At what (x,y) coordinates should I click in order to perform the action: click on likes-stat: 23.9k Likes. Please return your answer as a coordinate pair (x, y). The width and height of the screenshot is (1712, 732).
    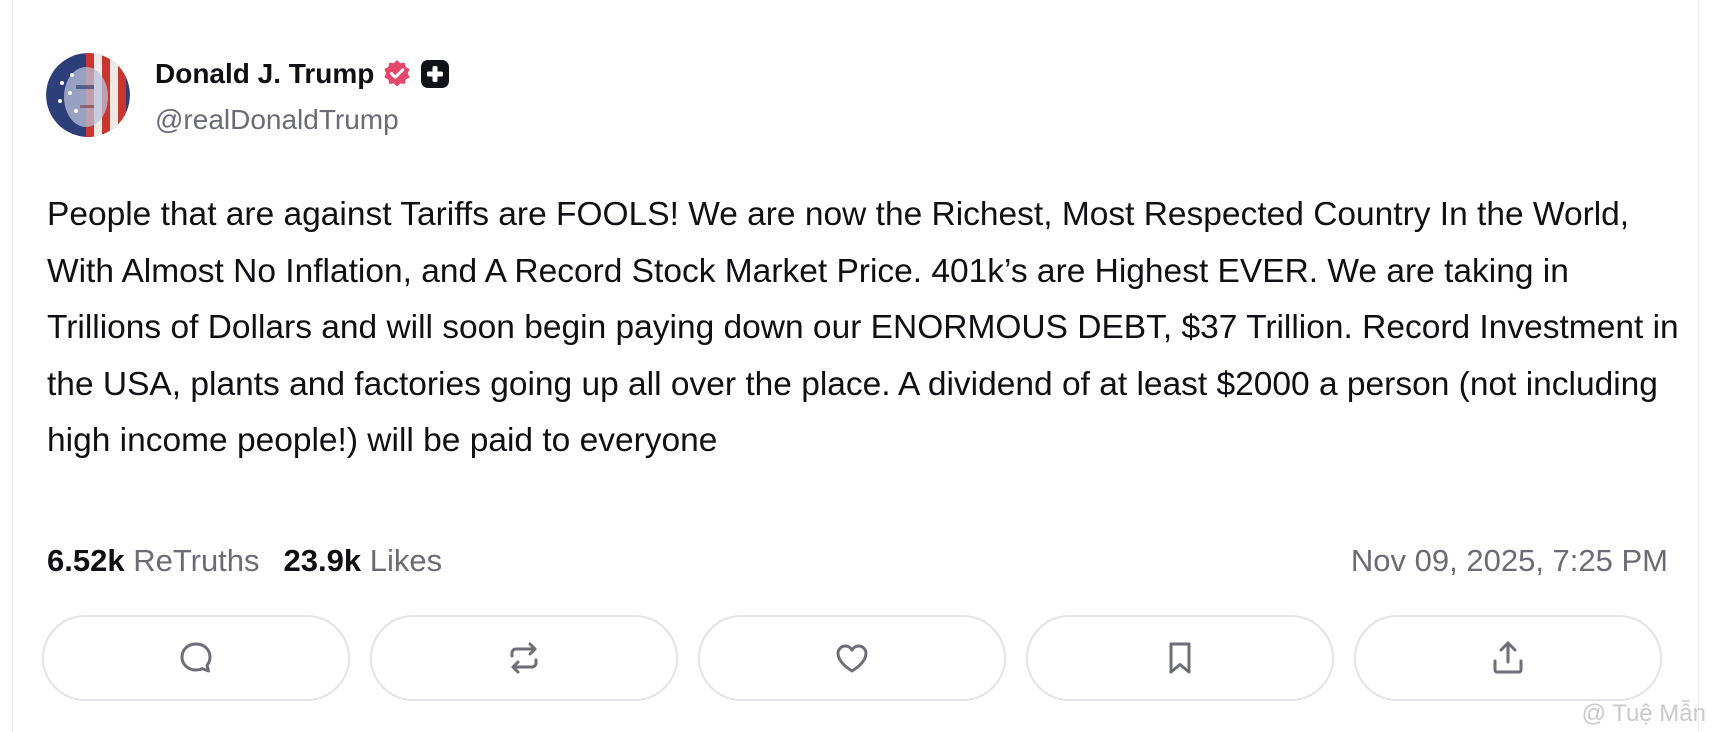
    Looking at the image, I should click on (363, 561).